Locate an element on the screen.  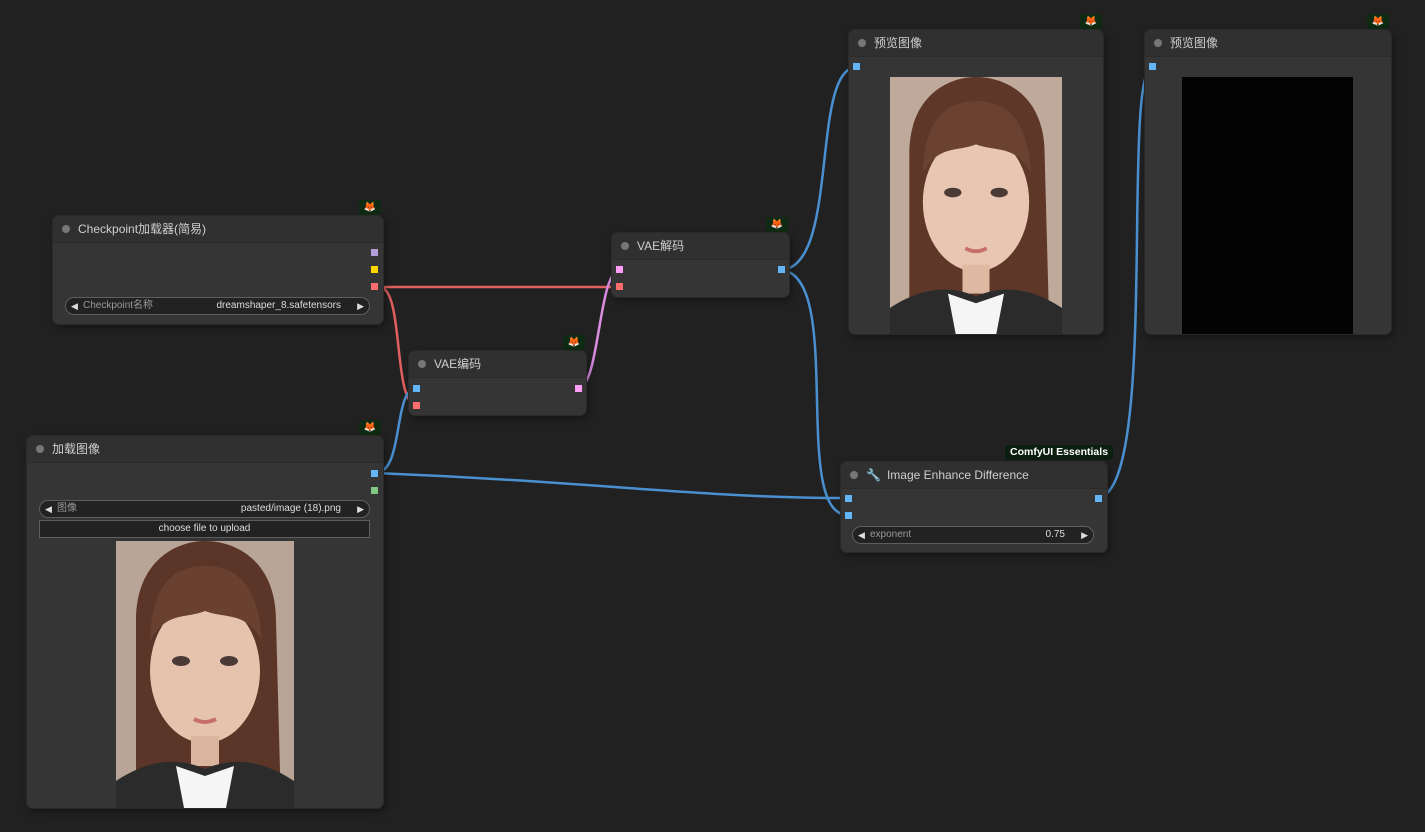
latent-output-slot is located at coordinates (578, 388).